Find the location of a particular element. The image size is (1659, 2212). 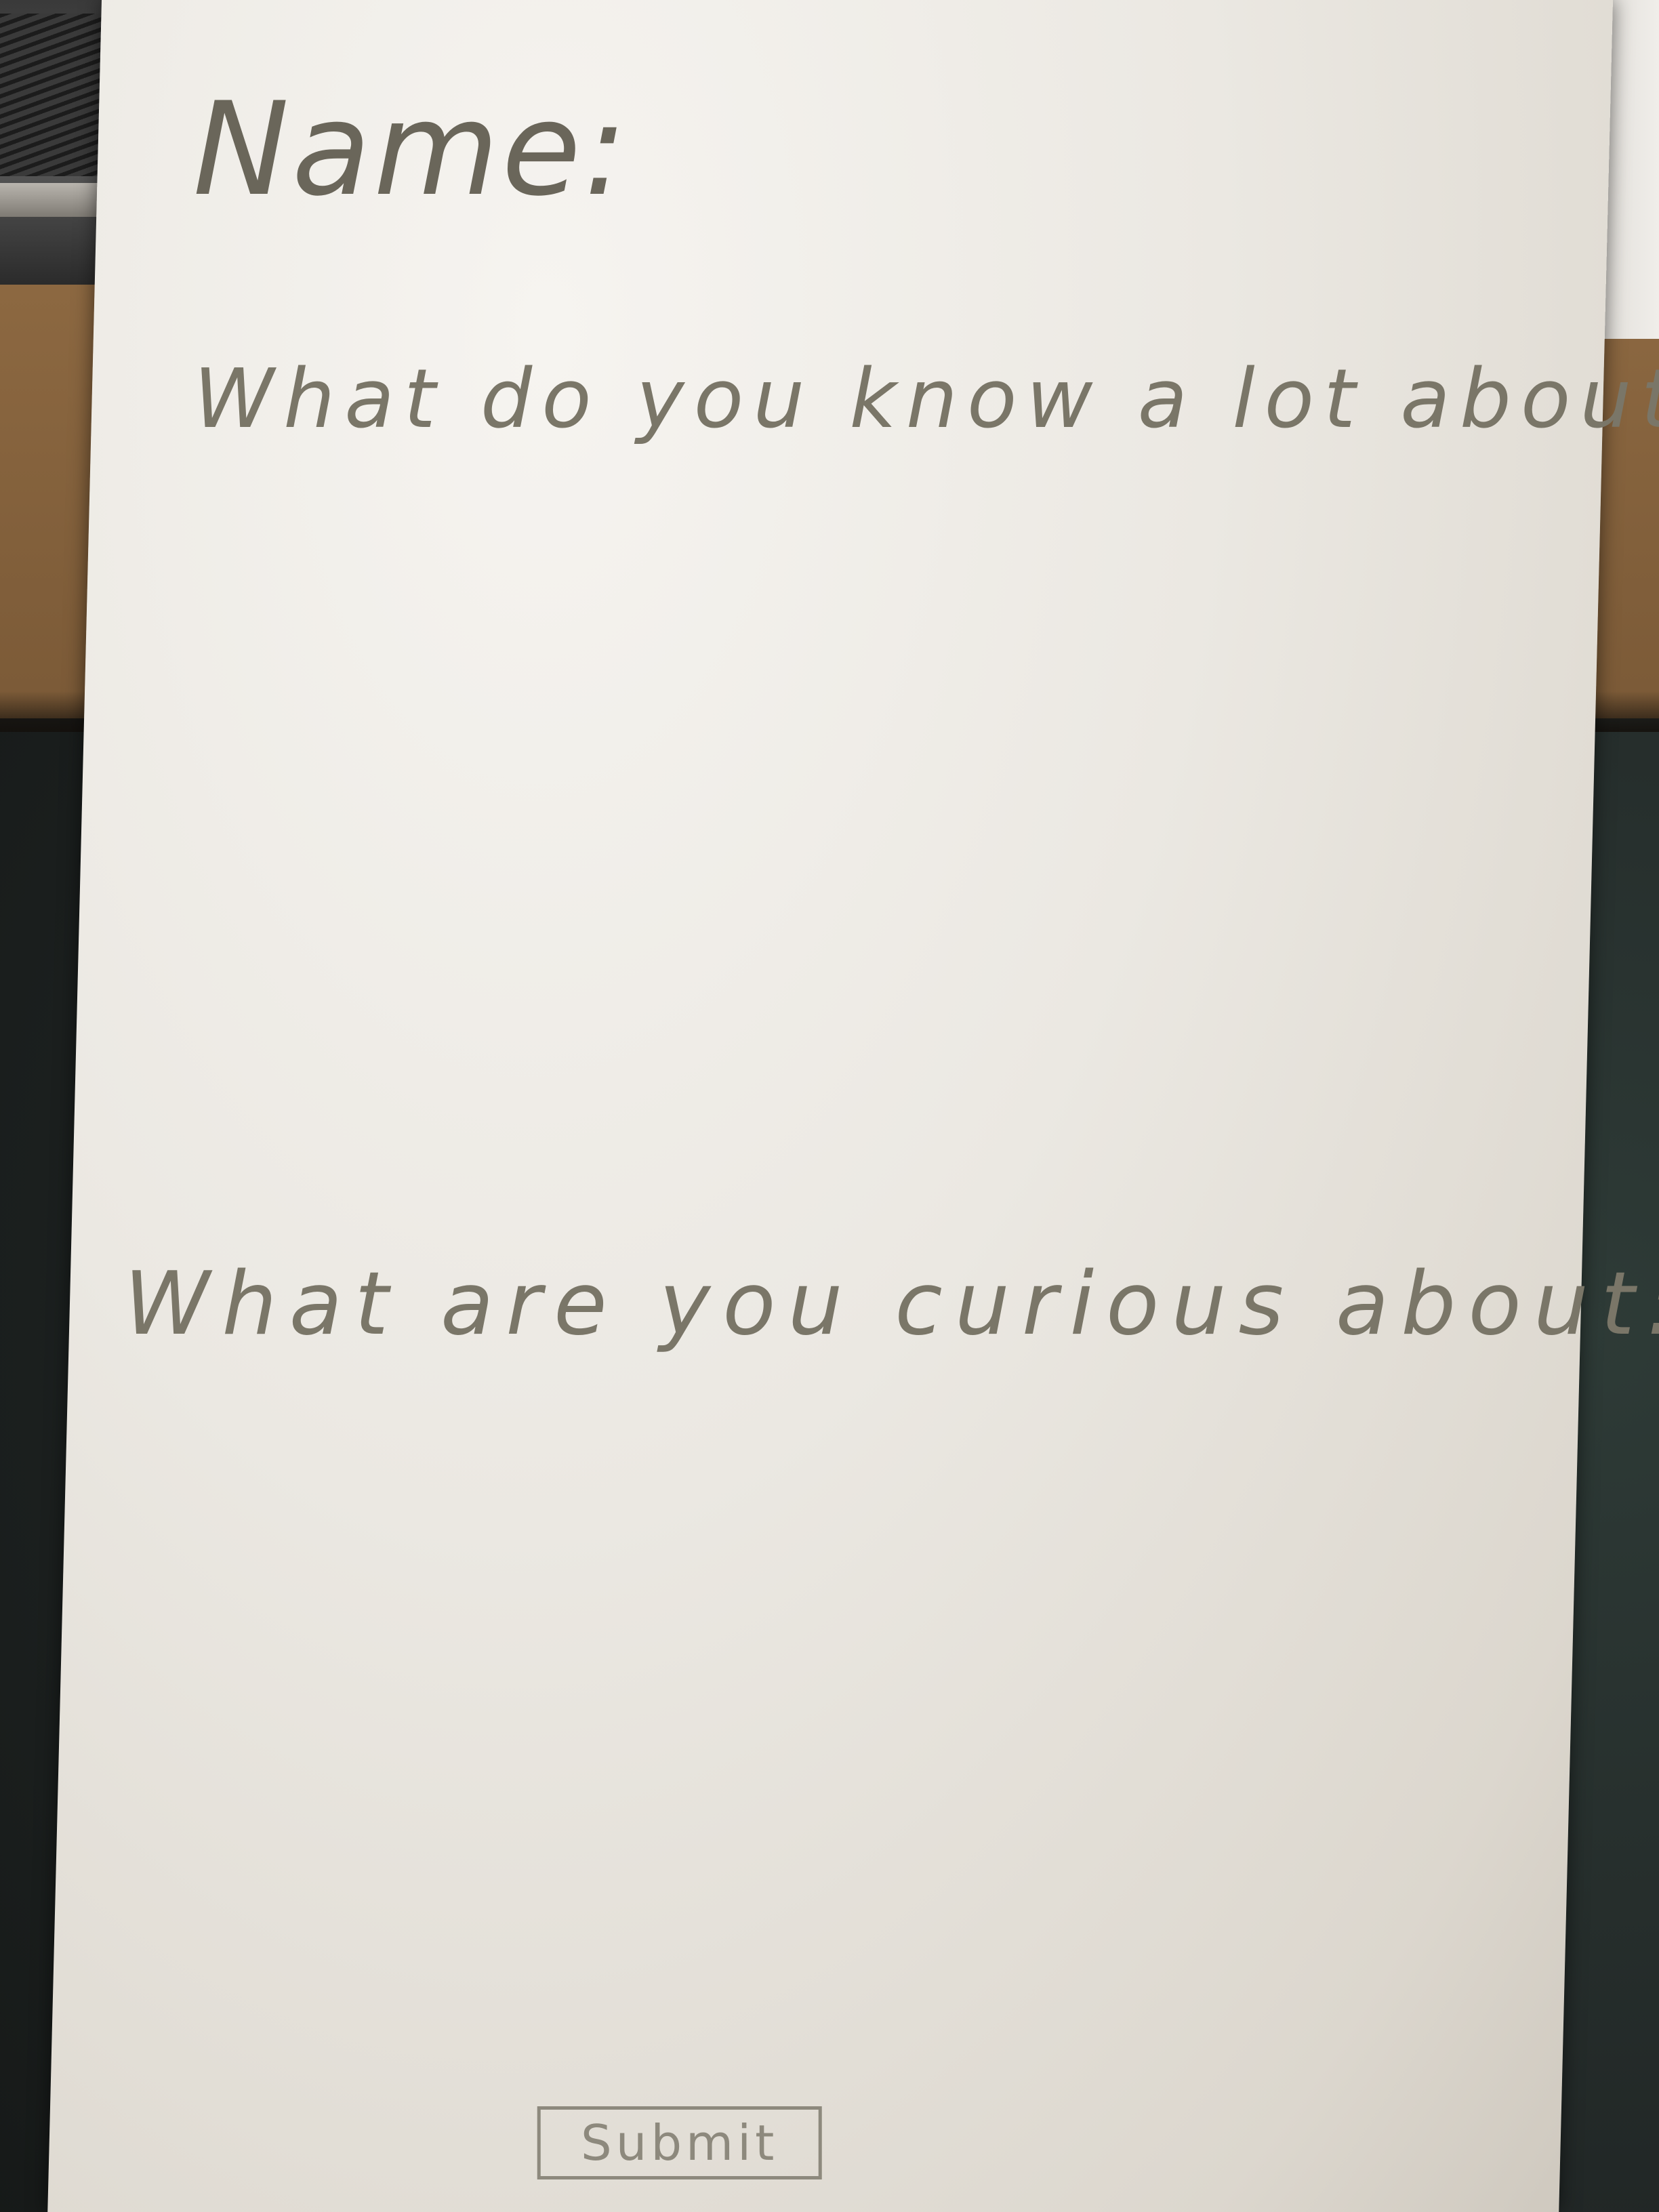

submit-button: Submit is located at coordinates (680, 2142).